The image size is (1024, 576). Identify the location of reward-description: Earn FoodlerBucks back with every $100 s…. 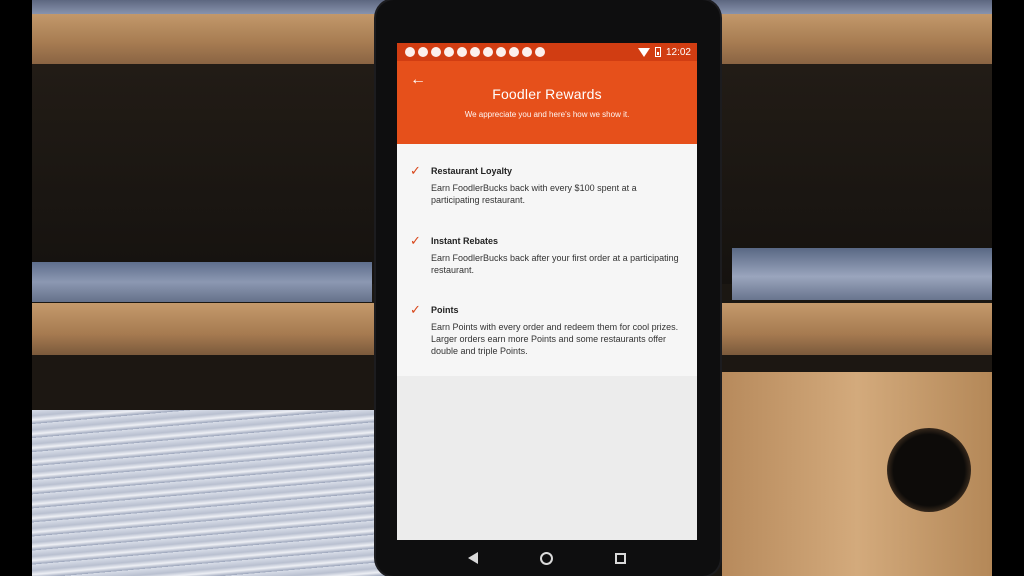
(534, 194).